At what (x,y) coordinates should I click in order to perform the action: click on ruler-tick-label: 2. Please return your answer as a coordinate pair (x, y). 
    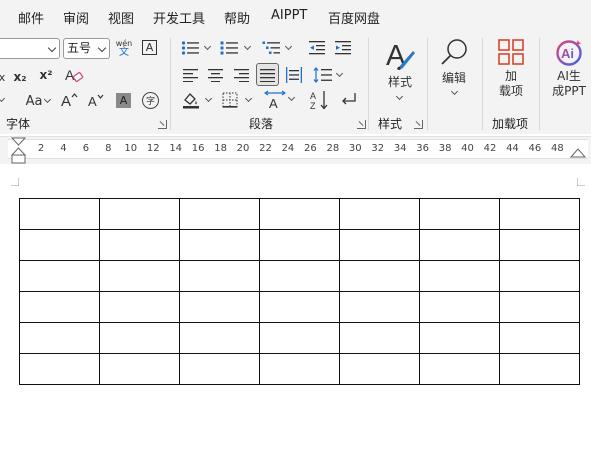
    Looking at the image, I should click on (41, 148).